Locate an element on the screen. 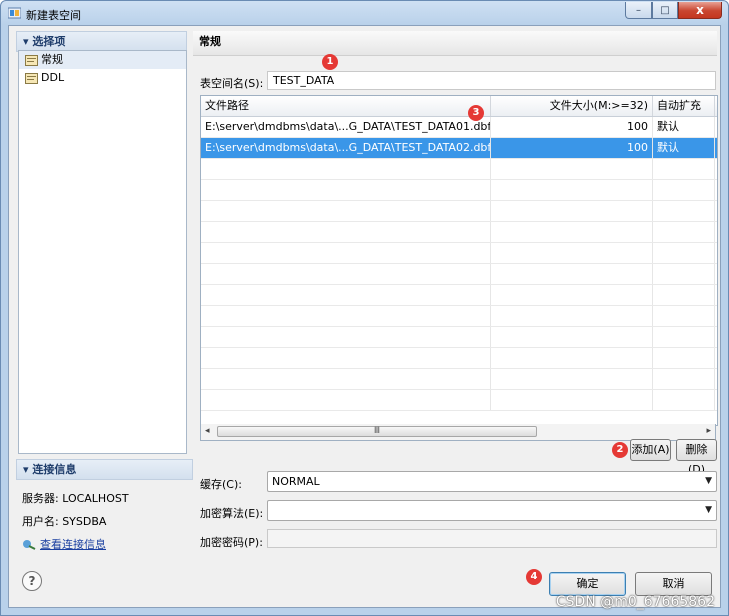 The image size is (729, 616). minimize-button: – is located at coordinates (638, 10).